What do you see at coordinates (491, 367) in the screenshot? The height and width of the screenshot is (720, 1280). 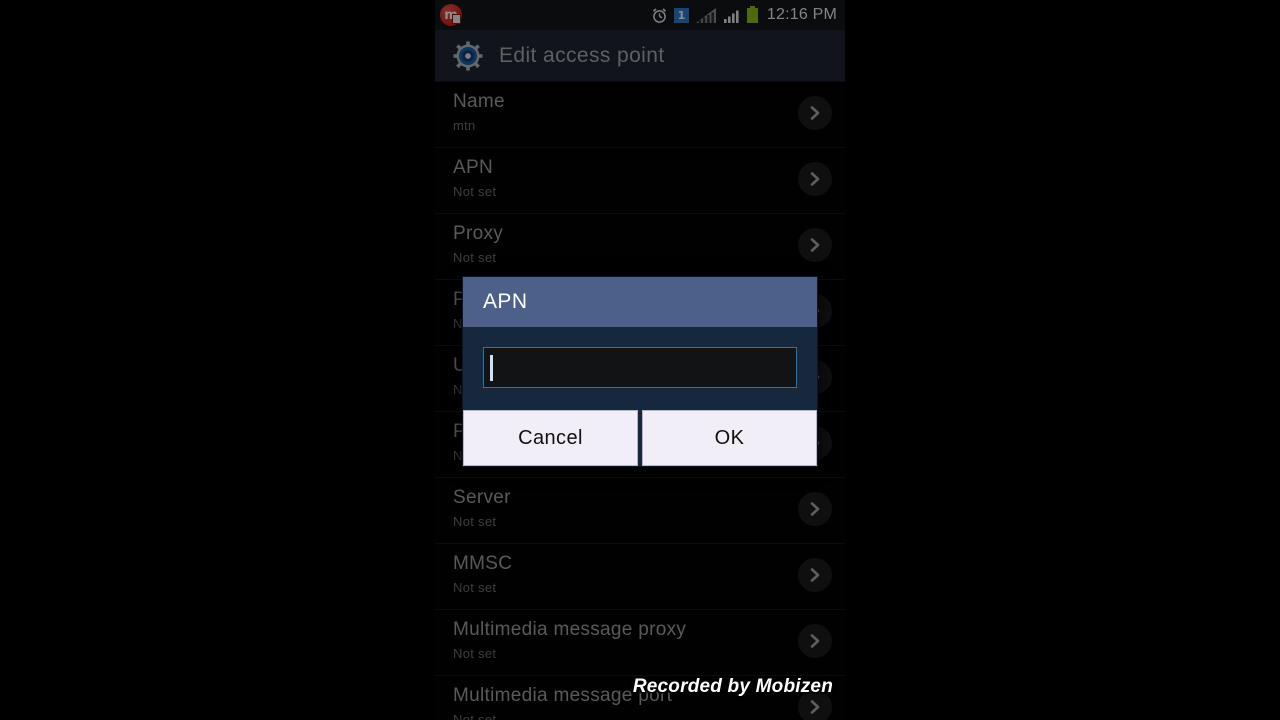 I see `text-cursor` at bounding box center [491, 367].